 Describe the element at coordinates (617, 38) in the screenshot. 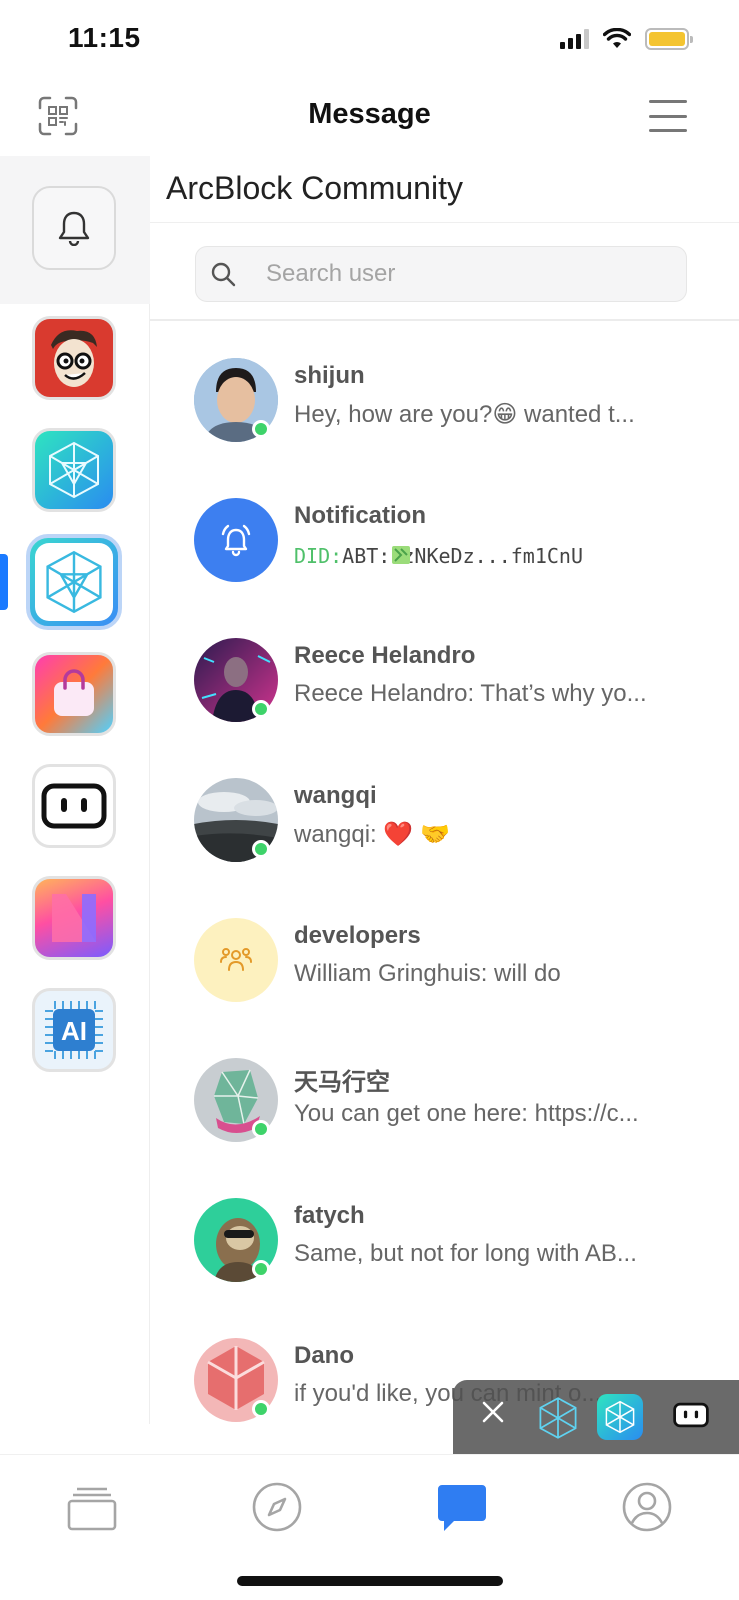

I see `wifi-icon` at that location.